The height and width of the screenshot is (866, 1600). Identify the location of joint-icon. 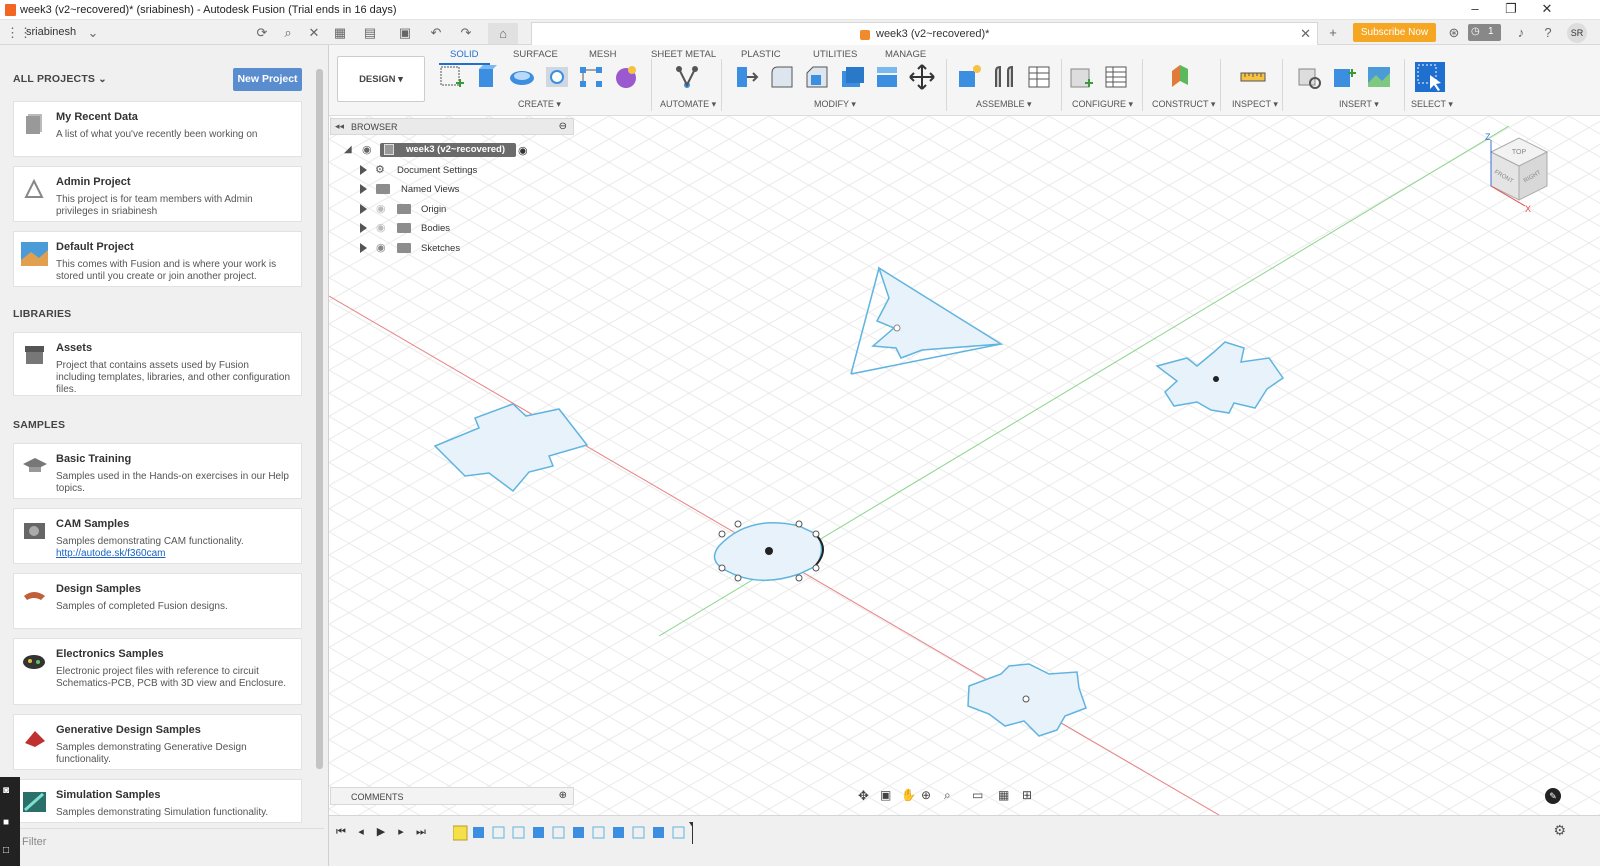
(1004, 77).